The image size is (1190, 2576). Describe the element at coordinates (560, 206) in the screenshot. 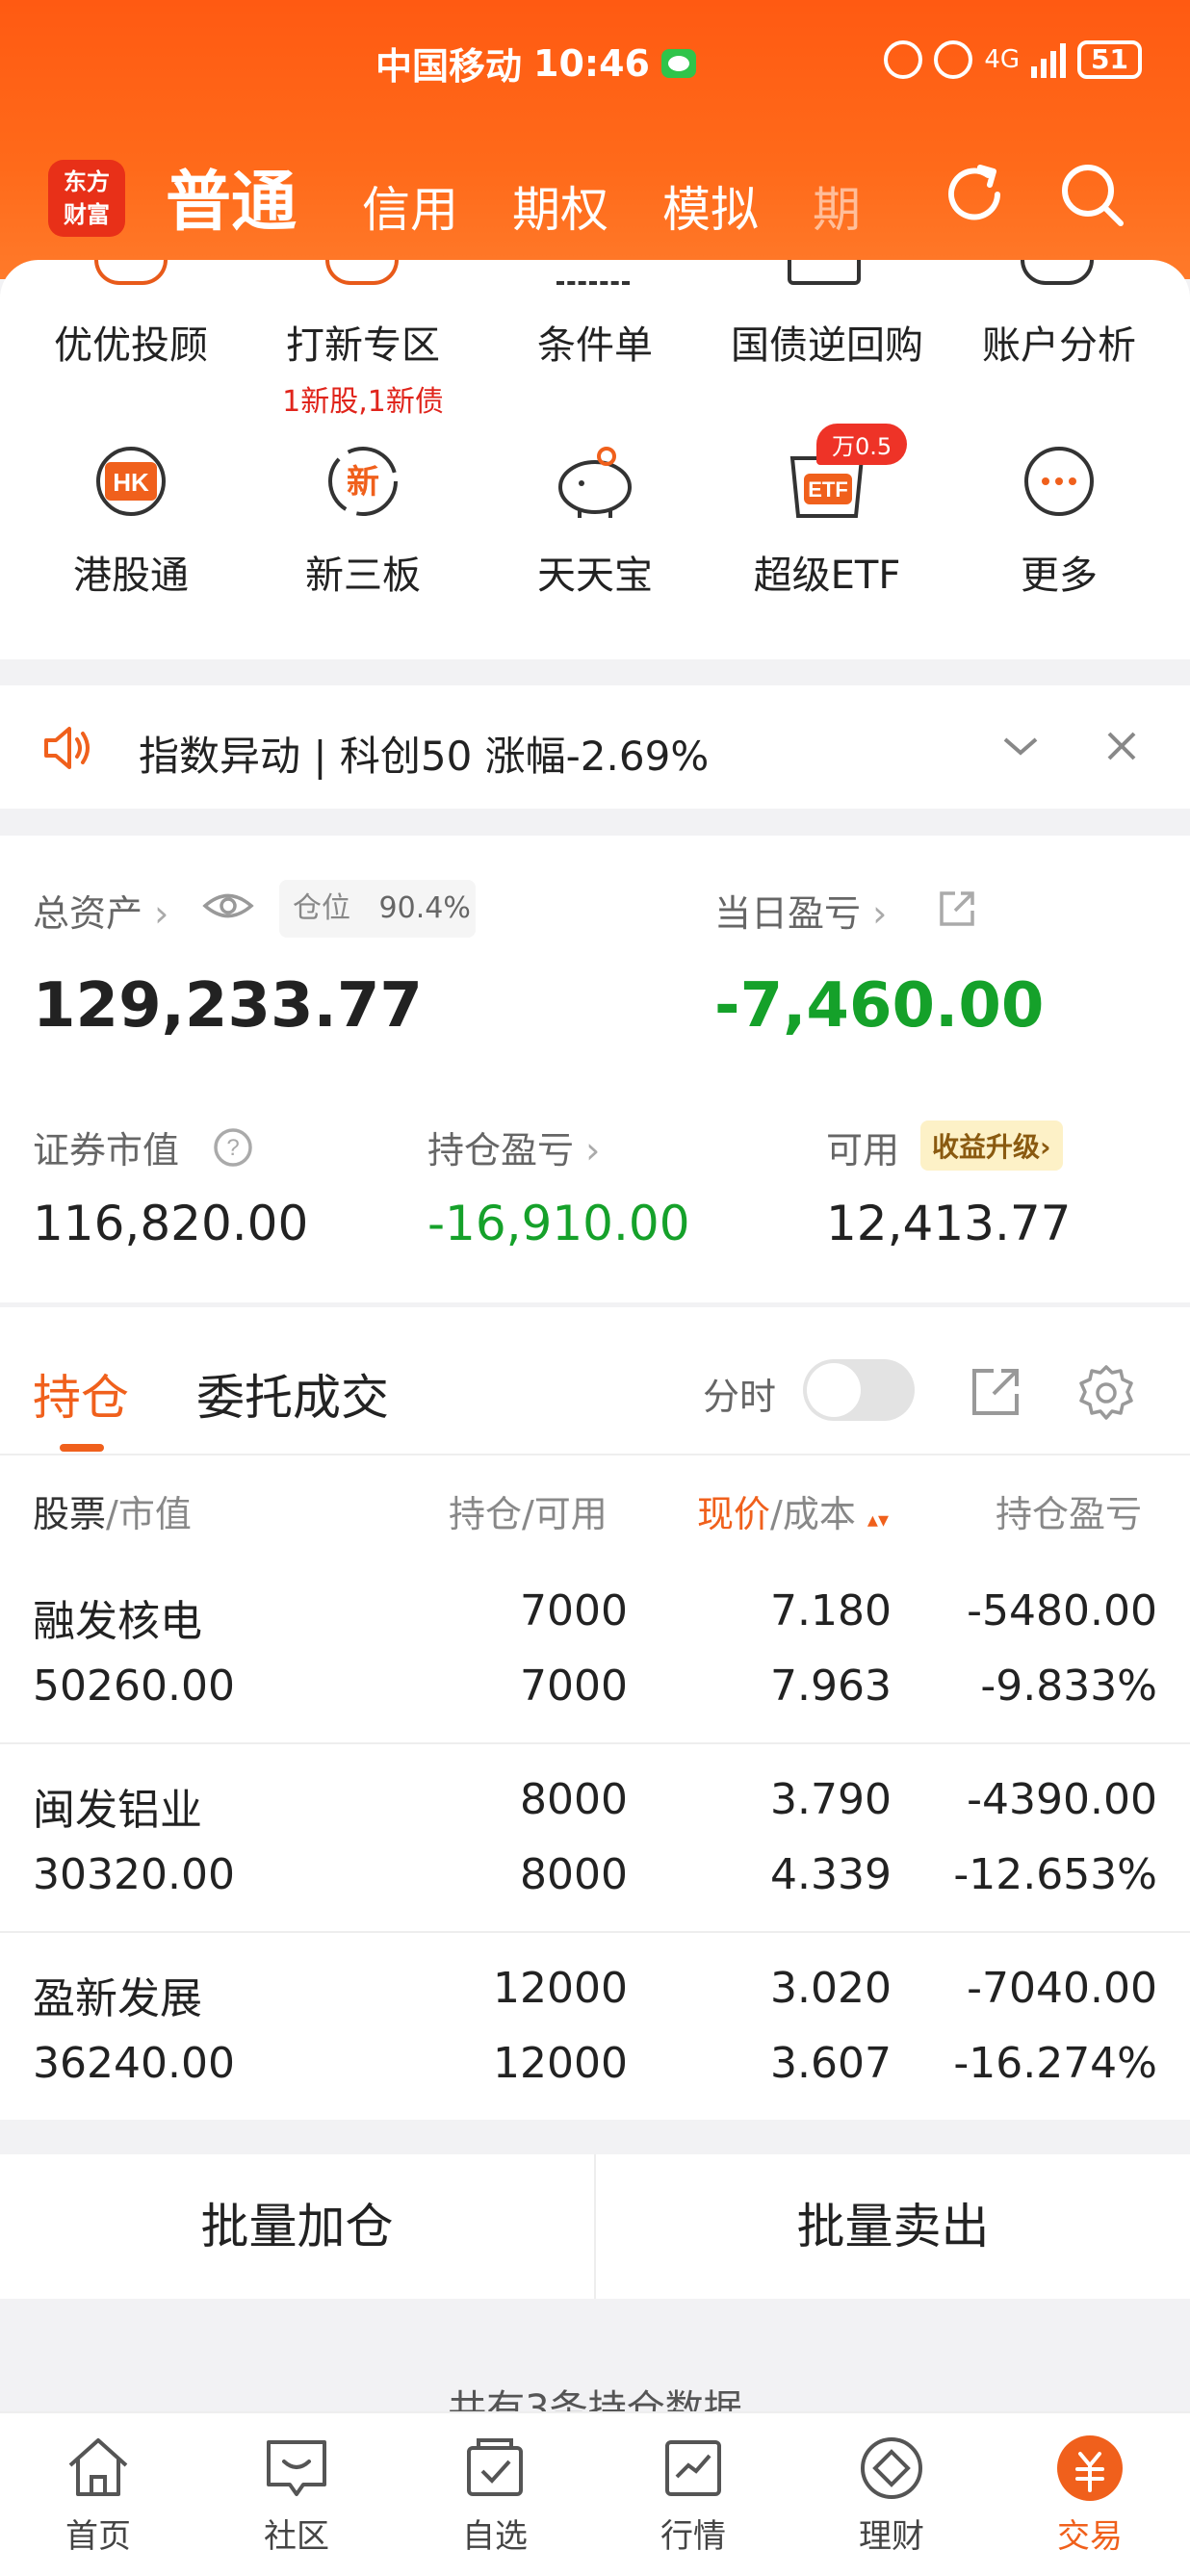

I see `tab-options: 期权` at that location.